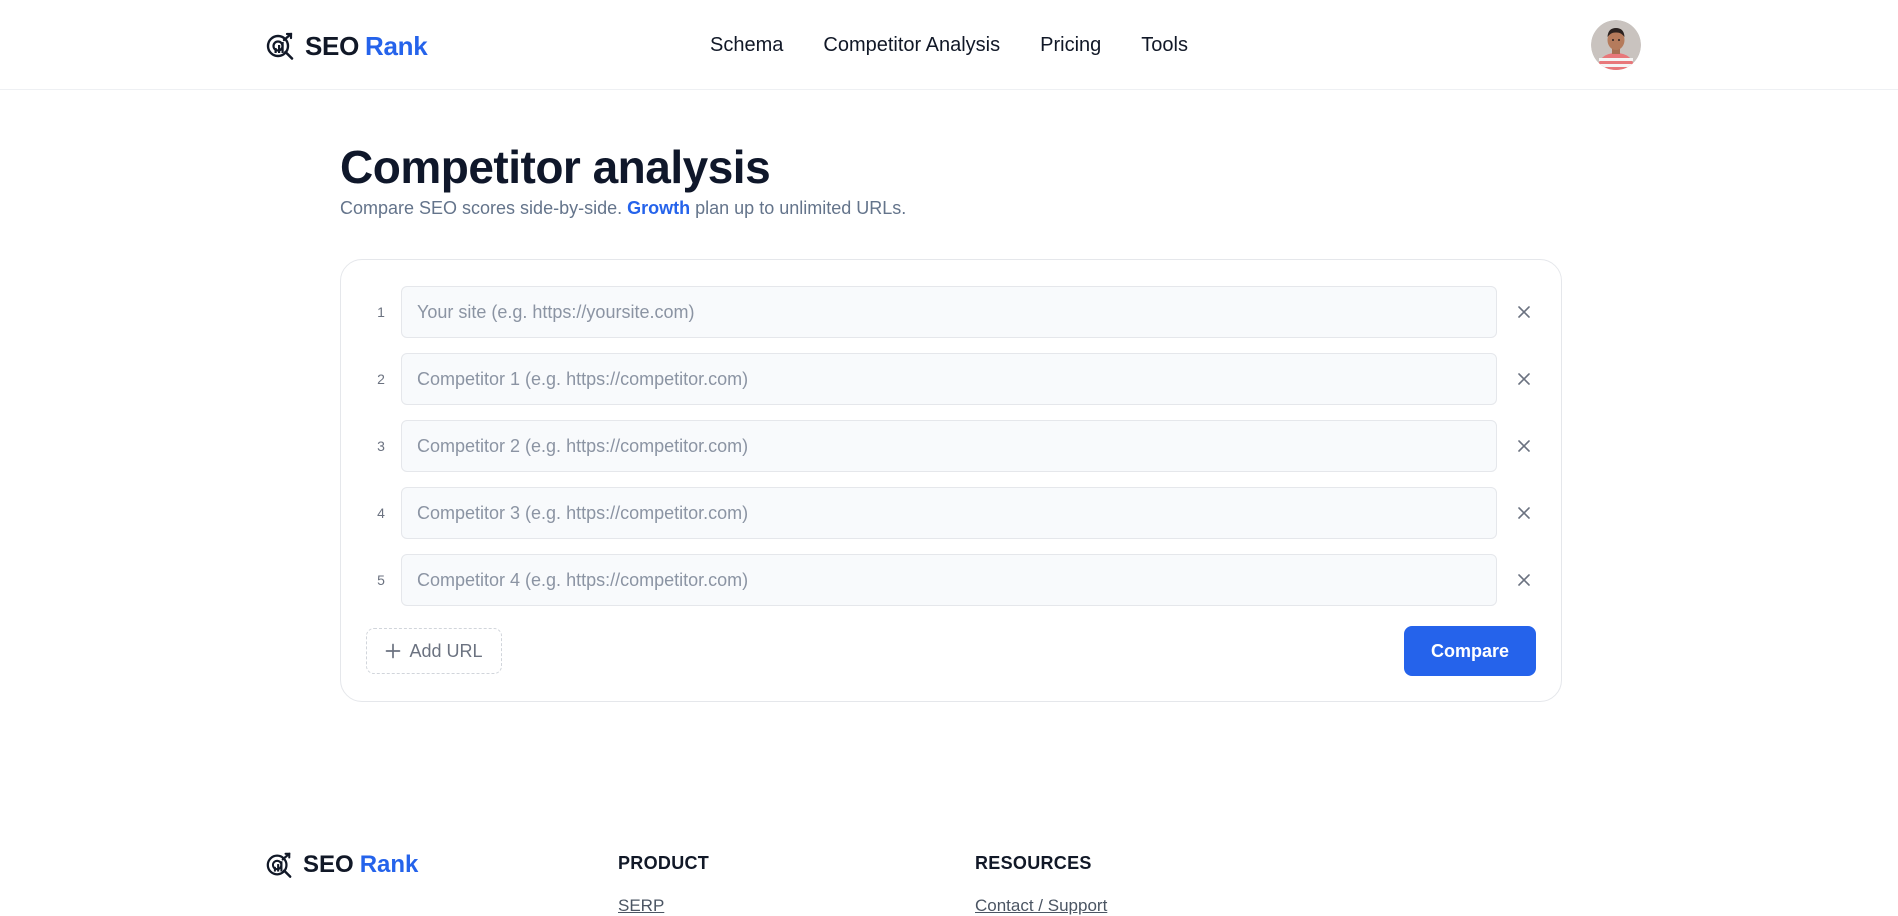 The image size is (1898, 916). I want to click on compare-button: Compare, so click(1470, 651).